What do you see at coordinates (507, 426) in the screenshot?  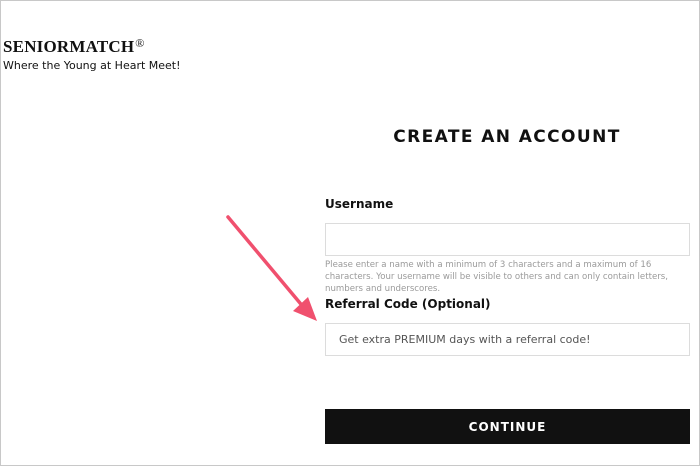 I see `continue-button: CONTINUE` at bounding box center [507, 426].